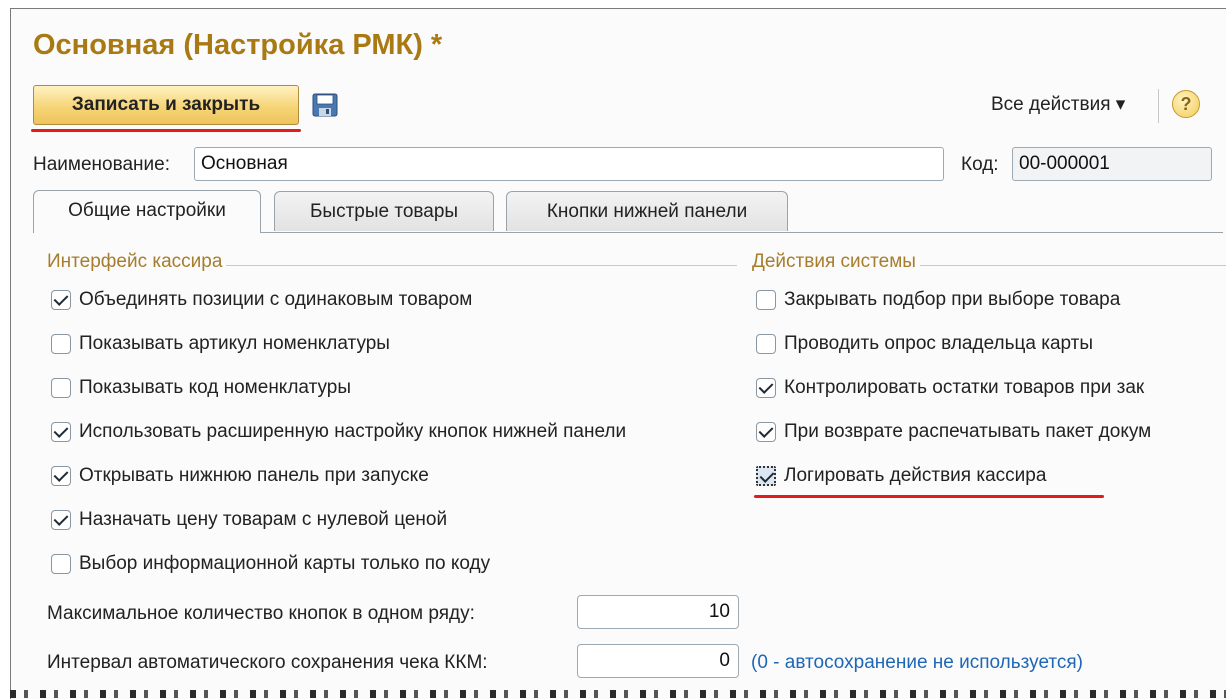 The height and width of the screenshot is (699, 1226). I want to click on checkbox-control-stock: Контролировать остатки товаров при зак, so click(950, 388).